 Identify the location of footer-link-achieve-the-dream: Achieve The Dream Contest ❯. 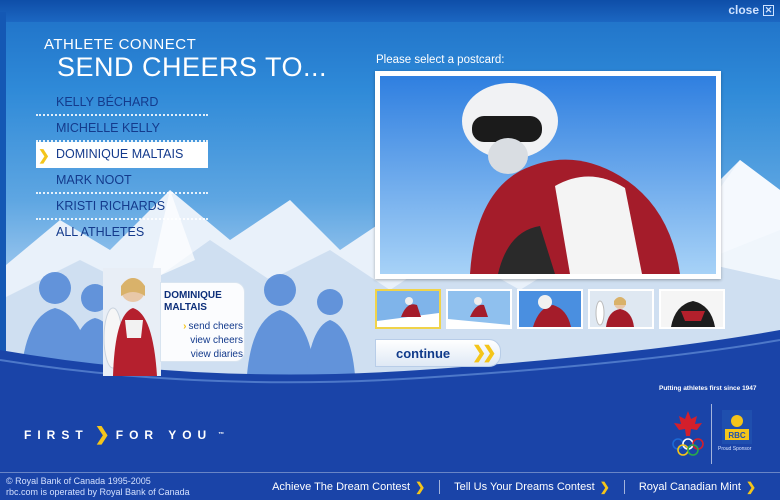
(348, 487).